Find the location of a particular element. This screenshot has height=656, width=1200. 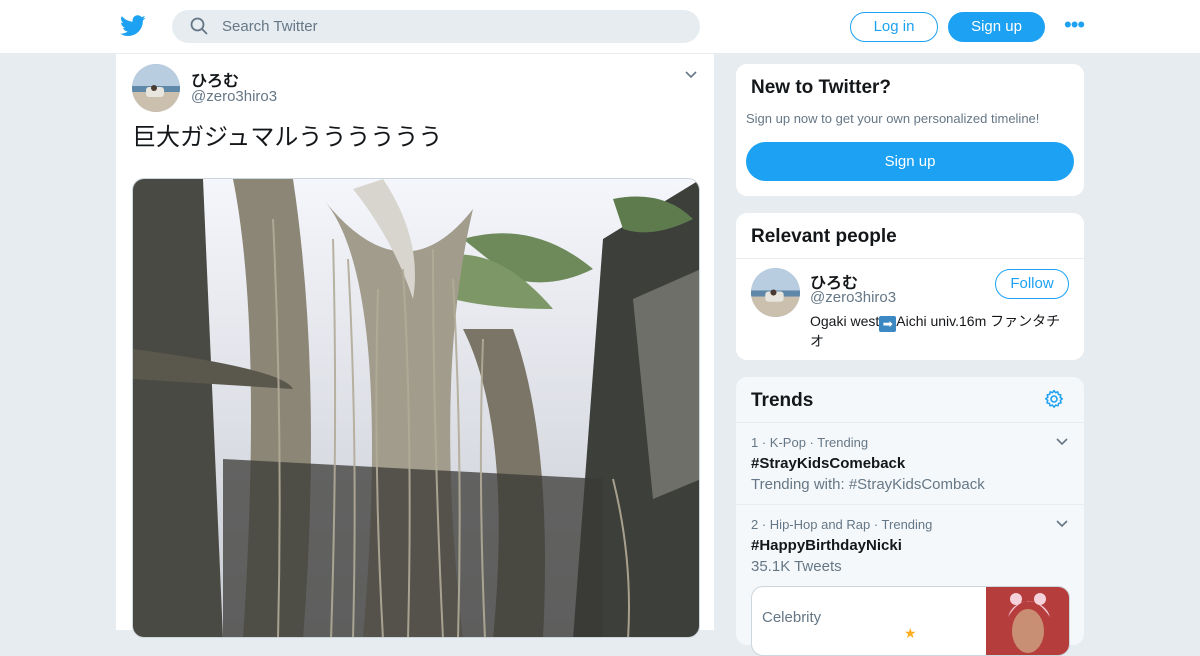

trend-rank: 2 is located at coordinates (755, 524).